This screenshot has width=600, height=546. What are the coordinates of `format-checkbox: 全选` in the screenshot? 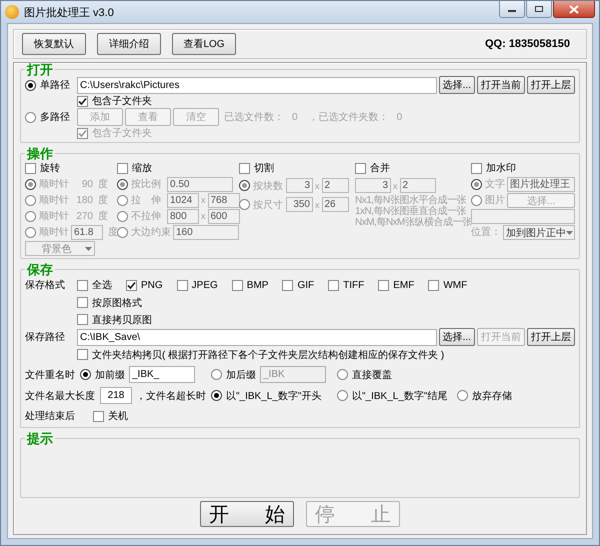 It's located at (94, 285).